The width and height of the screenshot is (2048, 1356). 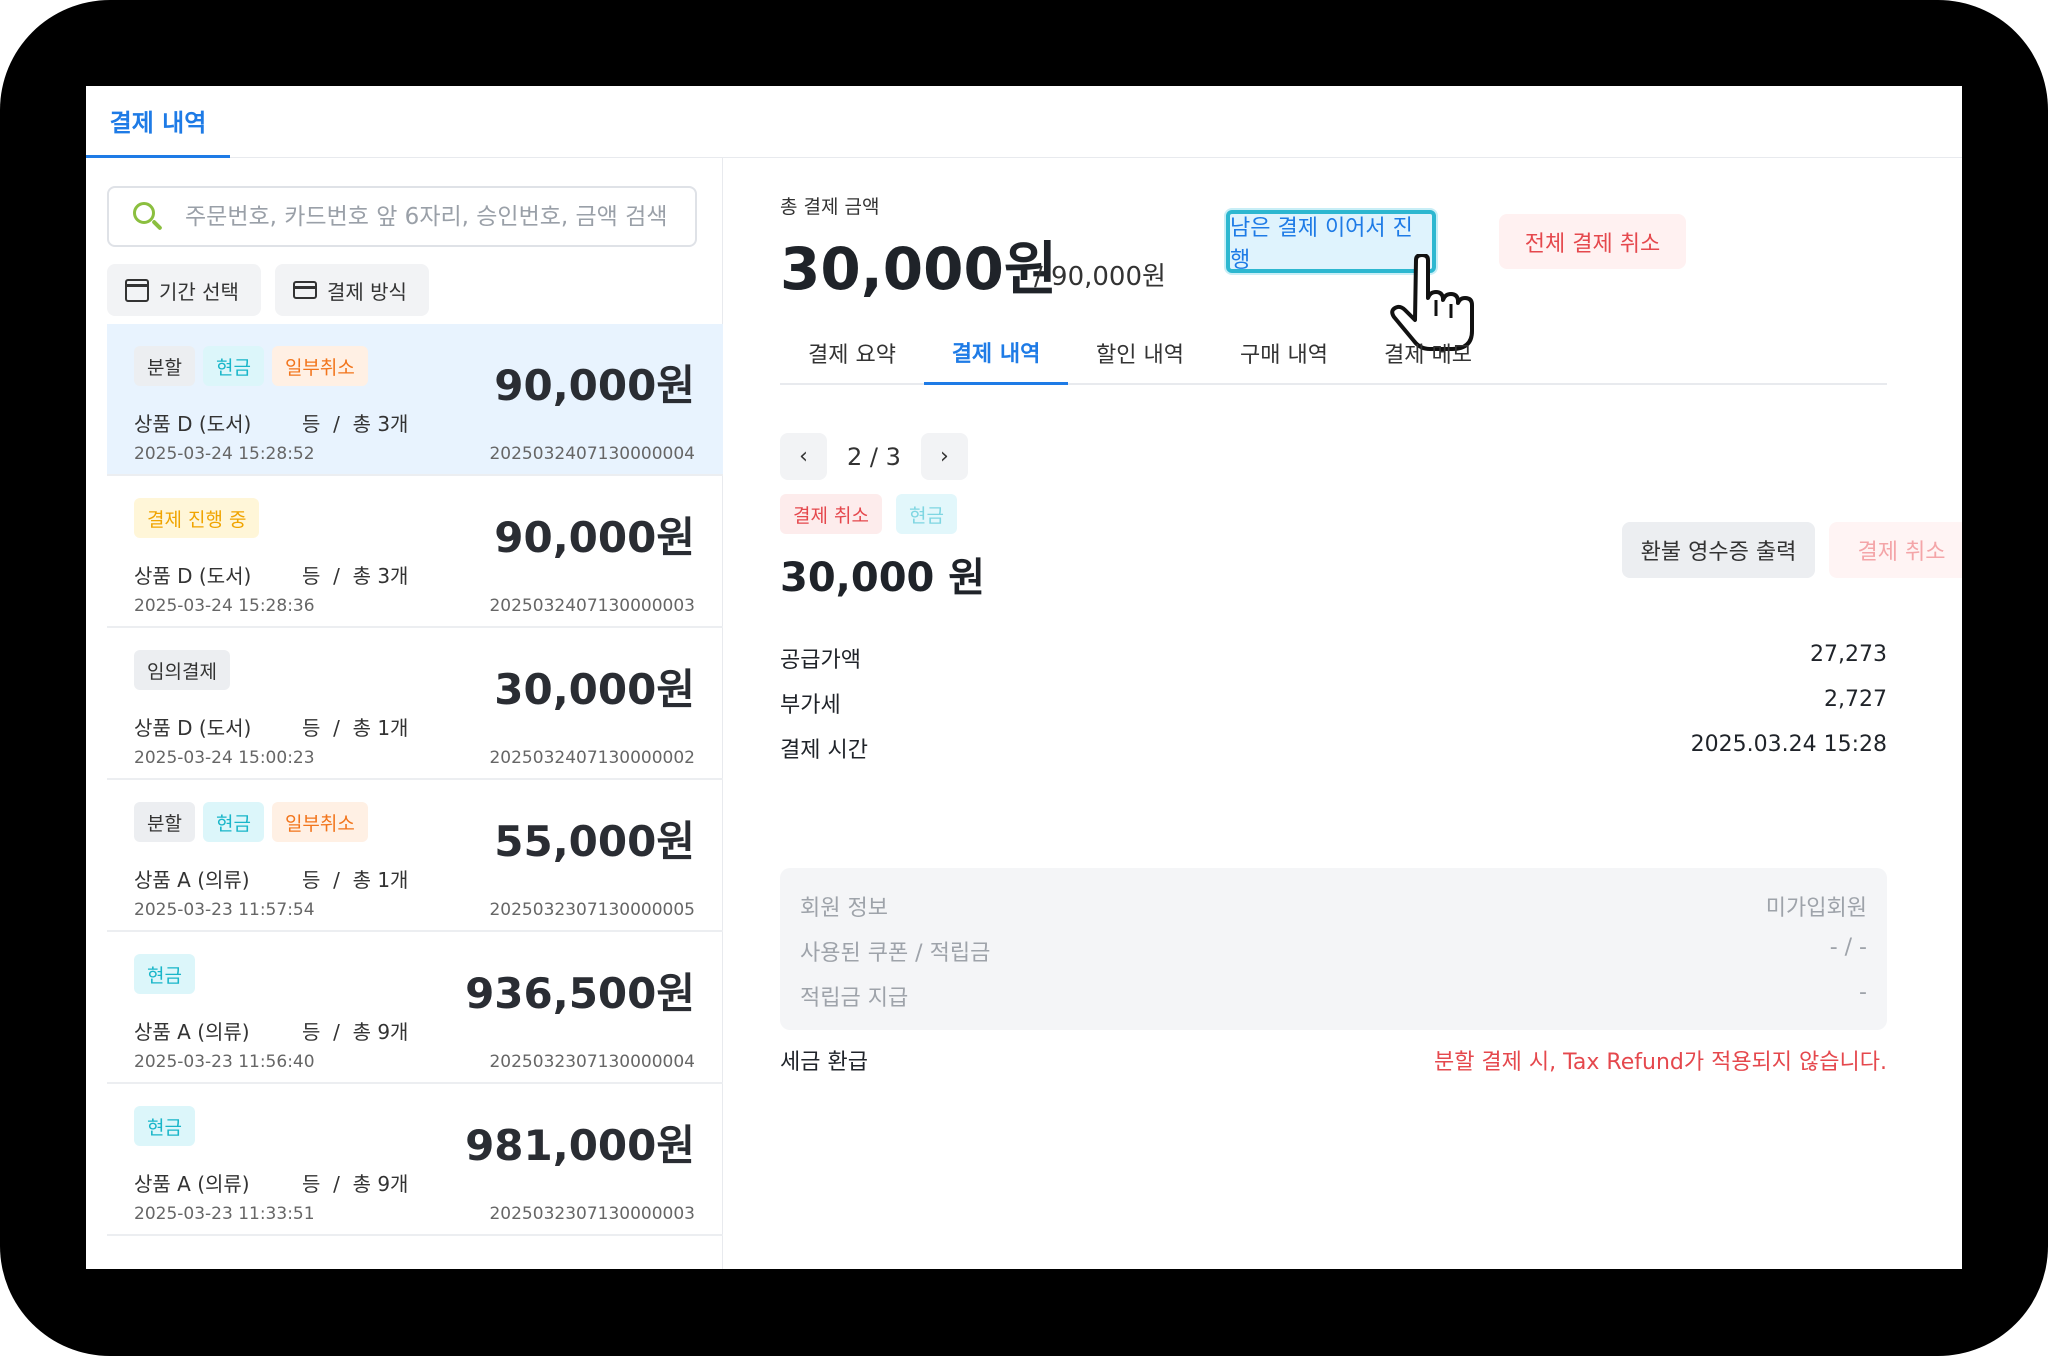 I want to click on credit-card-icon, so click(x=304, y=290).